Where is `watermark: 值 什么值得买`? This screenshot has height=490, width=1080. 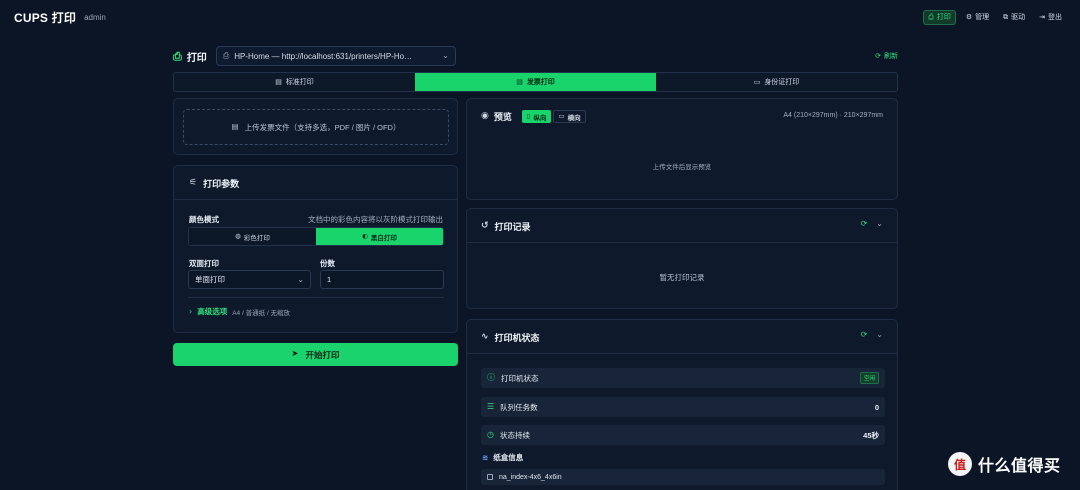 watermark: 值 什么值得买 is located at coordinates (1004, 464).